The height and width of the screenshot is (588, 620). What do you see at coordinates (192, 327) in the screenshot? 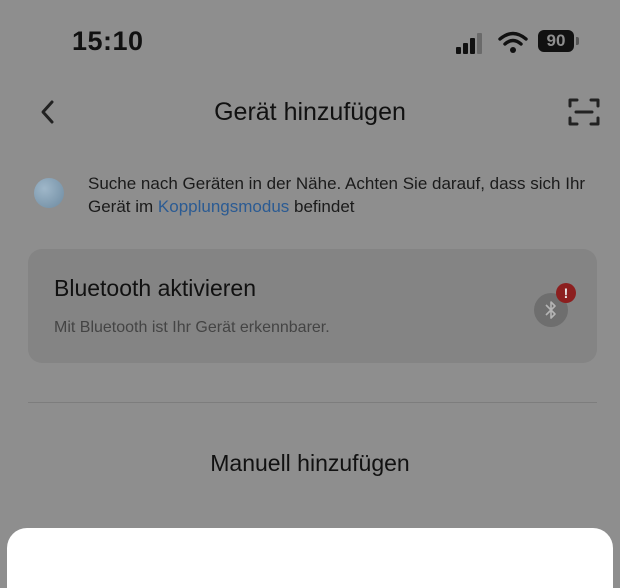
I see `bluetooth-card-subtitle: Mit Bluetooth ist Ihr Gerät erkennbarer.` at bounding box center [192, 327].